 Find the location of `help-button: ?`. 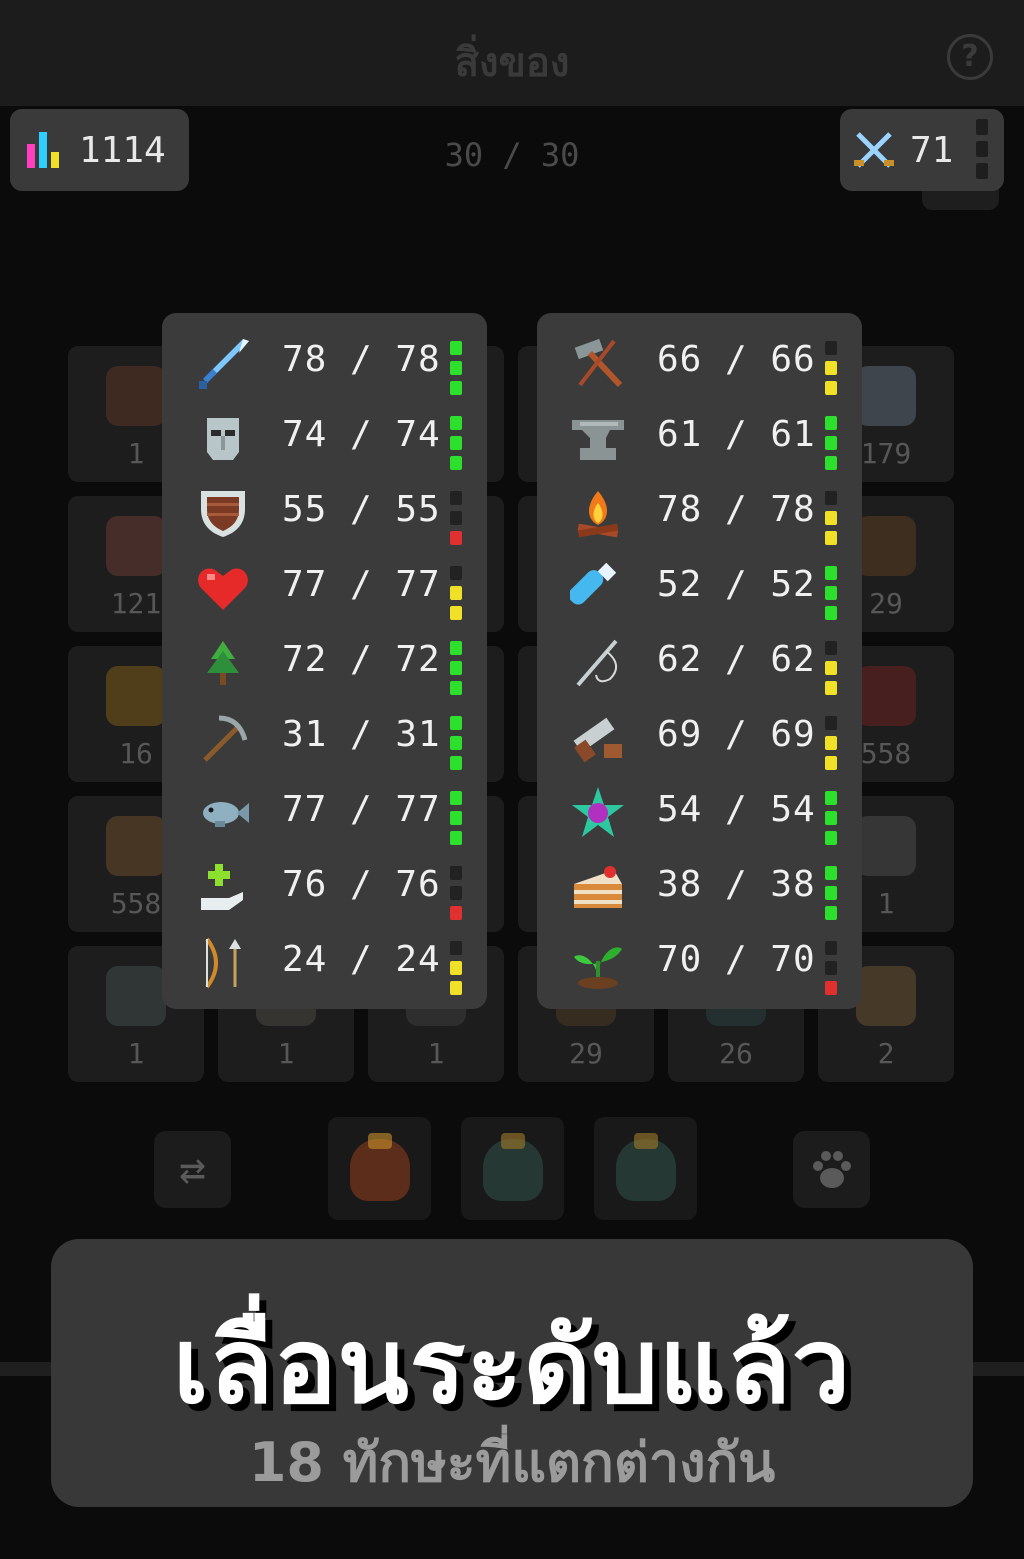

help-button: ? is located at coordinates (970, 57).